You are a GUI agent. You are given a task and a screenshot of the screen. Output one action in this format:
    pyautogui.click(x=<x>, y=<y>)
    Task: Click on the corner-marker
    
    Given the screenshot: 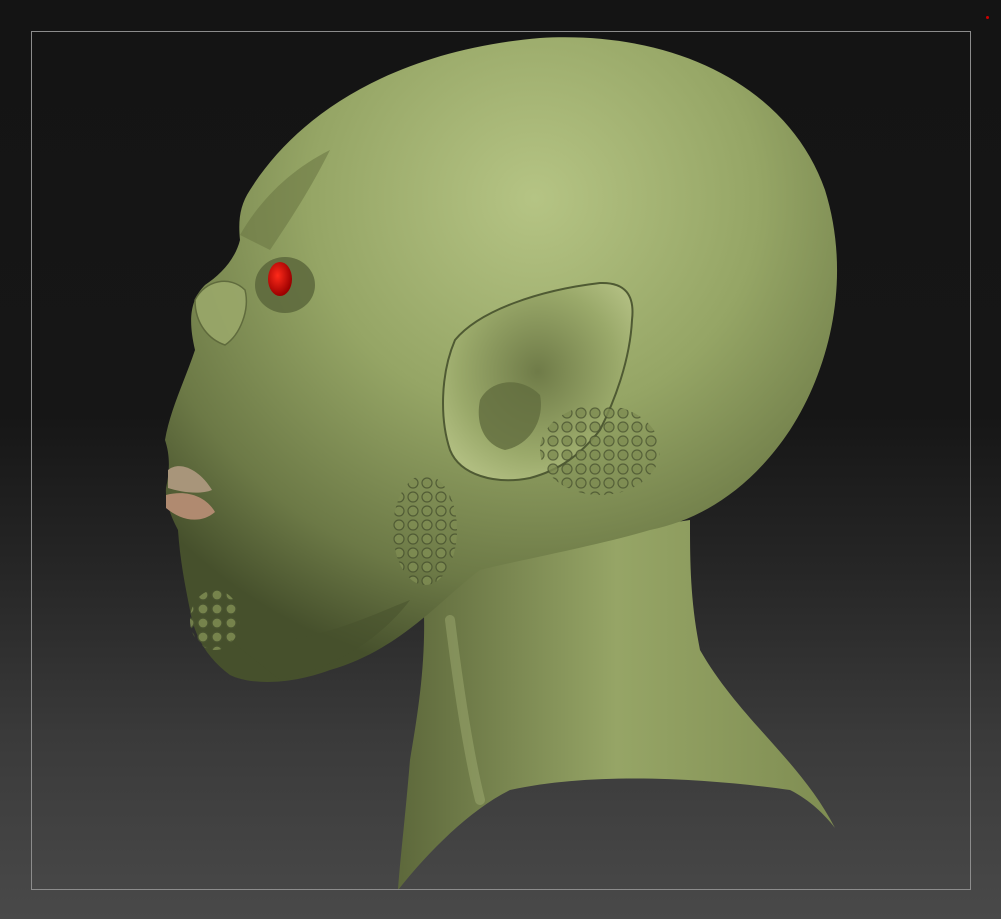 What is the action you would take?
    pyautogui.click(x=987, y=17)
    